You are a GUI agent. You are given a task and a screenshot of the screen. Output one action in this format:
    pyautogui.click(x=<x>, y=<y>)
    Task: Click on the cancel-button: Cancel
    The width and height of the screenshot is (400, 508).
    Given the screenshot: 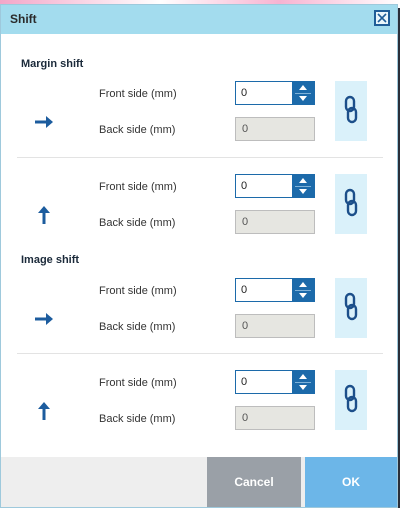 What is the action you would take?
    pyautogui.click(x=254, y=482)
    